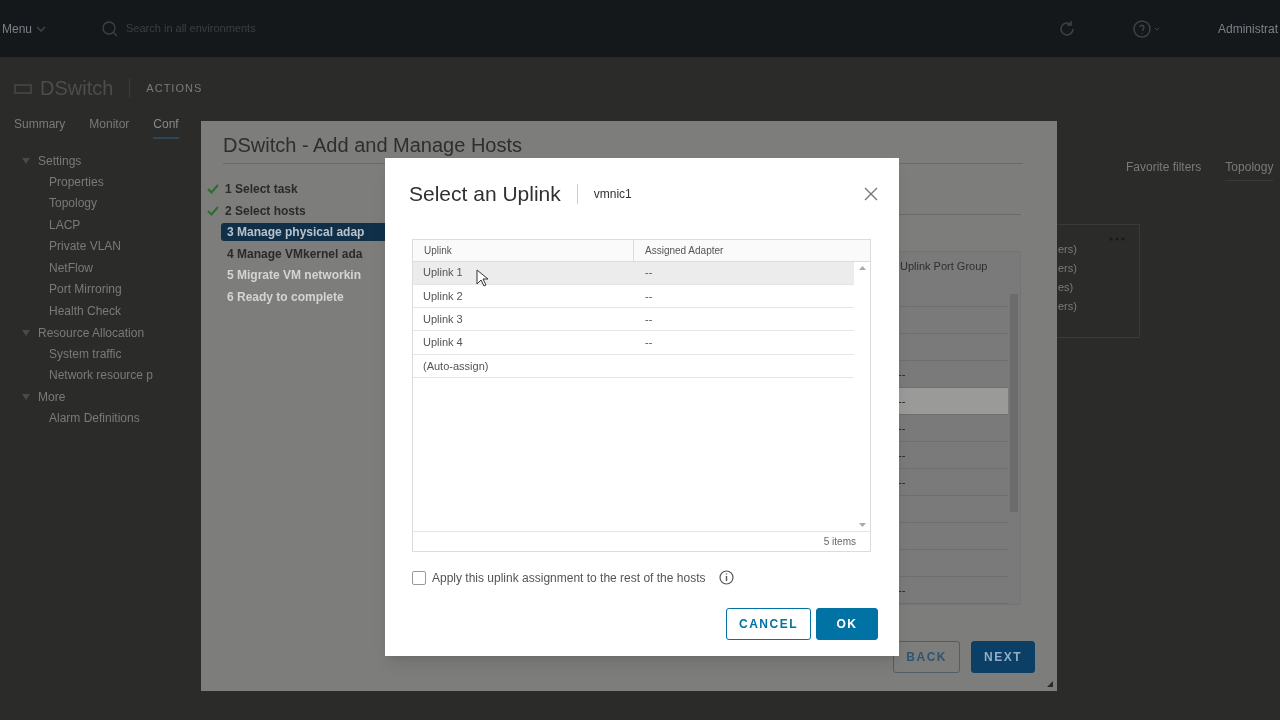 This screenshot has width=1280, height=720. I want to click on cursor-icon, so click(482, 277).